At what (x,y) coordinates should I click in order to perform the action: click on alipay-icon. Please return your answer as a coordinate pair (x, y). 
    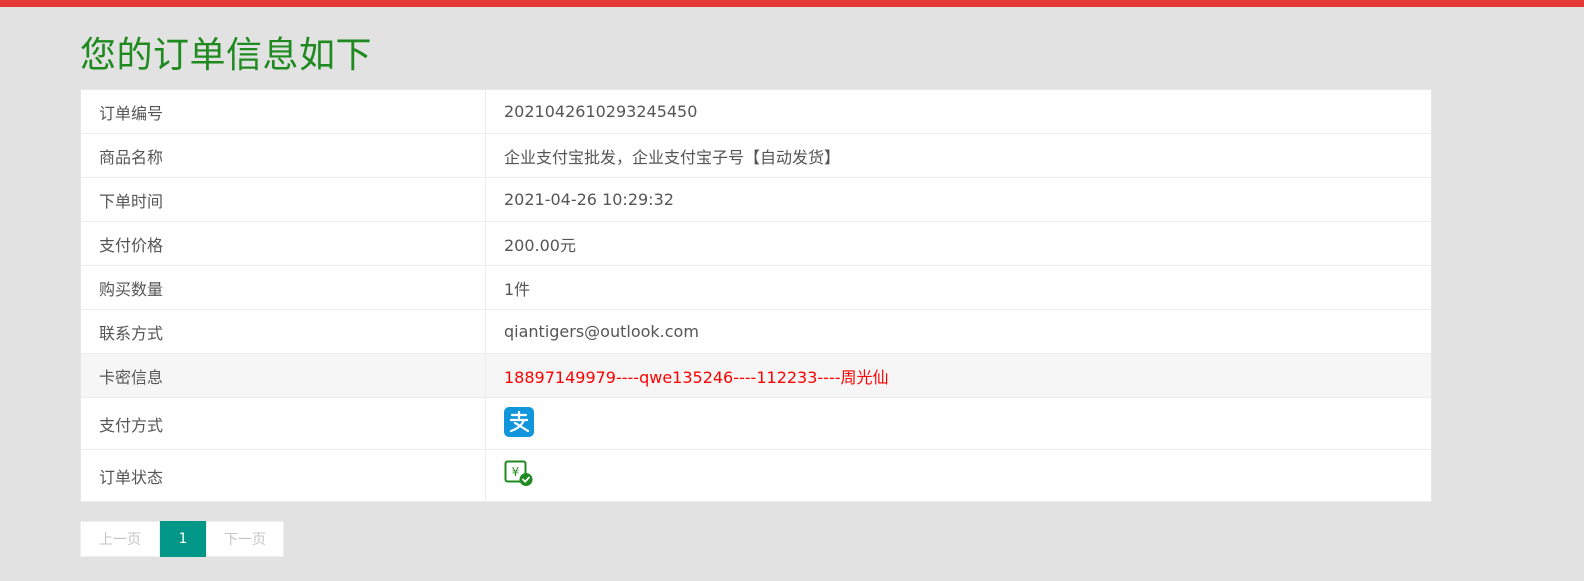
    Looking at the image, I should click on (519, 423).